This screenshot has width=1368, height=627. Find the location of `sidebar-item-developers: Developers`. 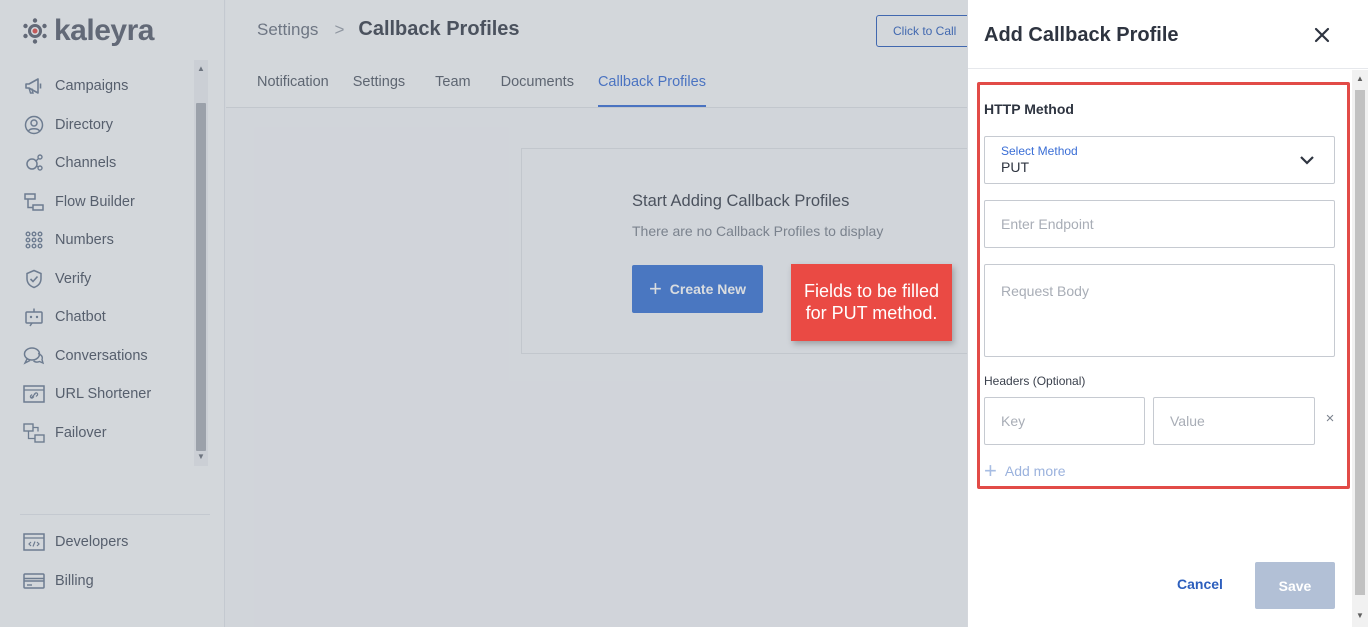

sidebar-item-developers: Developers is located at coordinates (98, 542).